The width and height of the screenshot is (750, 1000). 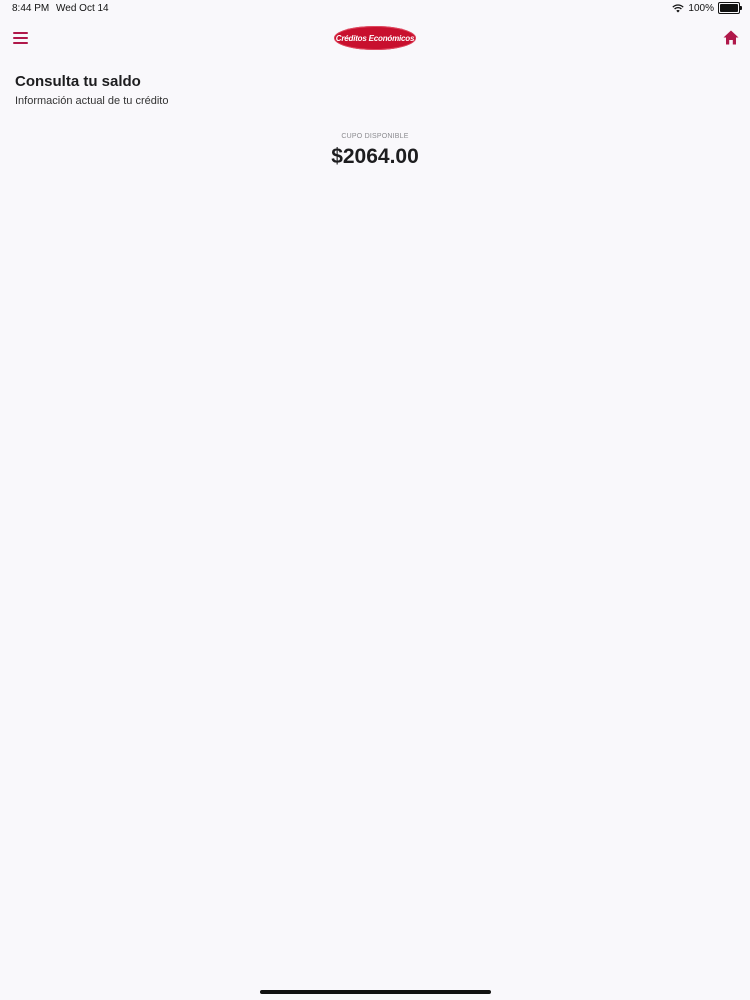 What do you see at coordinates (31, 8) in the screenshot?
I see `status-time: 8:44 PM` at bounding box center [31, 8].